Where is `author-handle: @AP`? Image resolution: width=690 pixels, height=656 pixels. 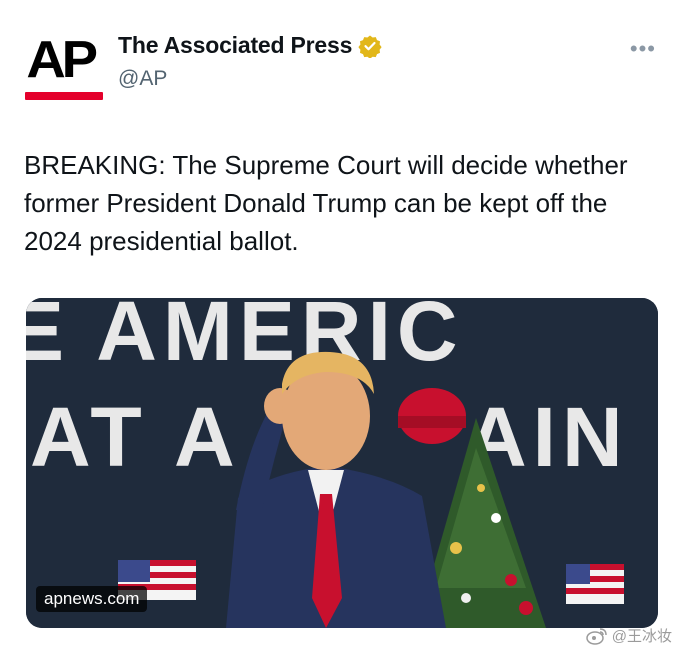
author-handle: @AP is located at coordinates (250, 79).